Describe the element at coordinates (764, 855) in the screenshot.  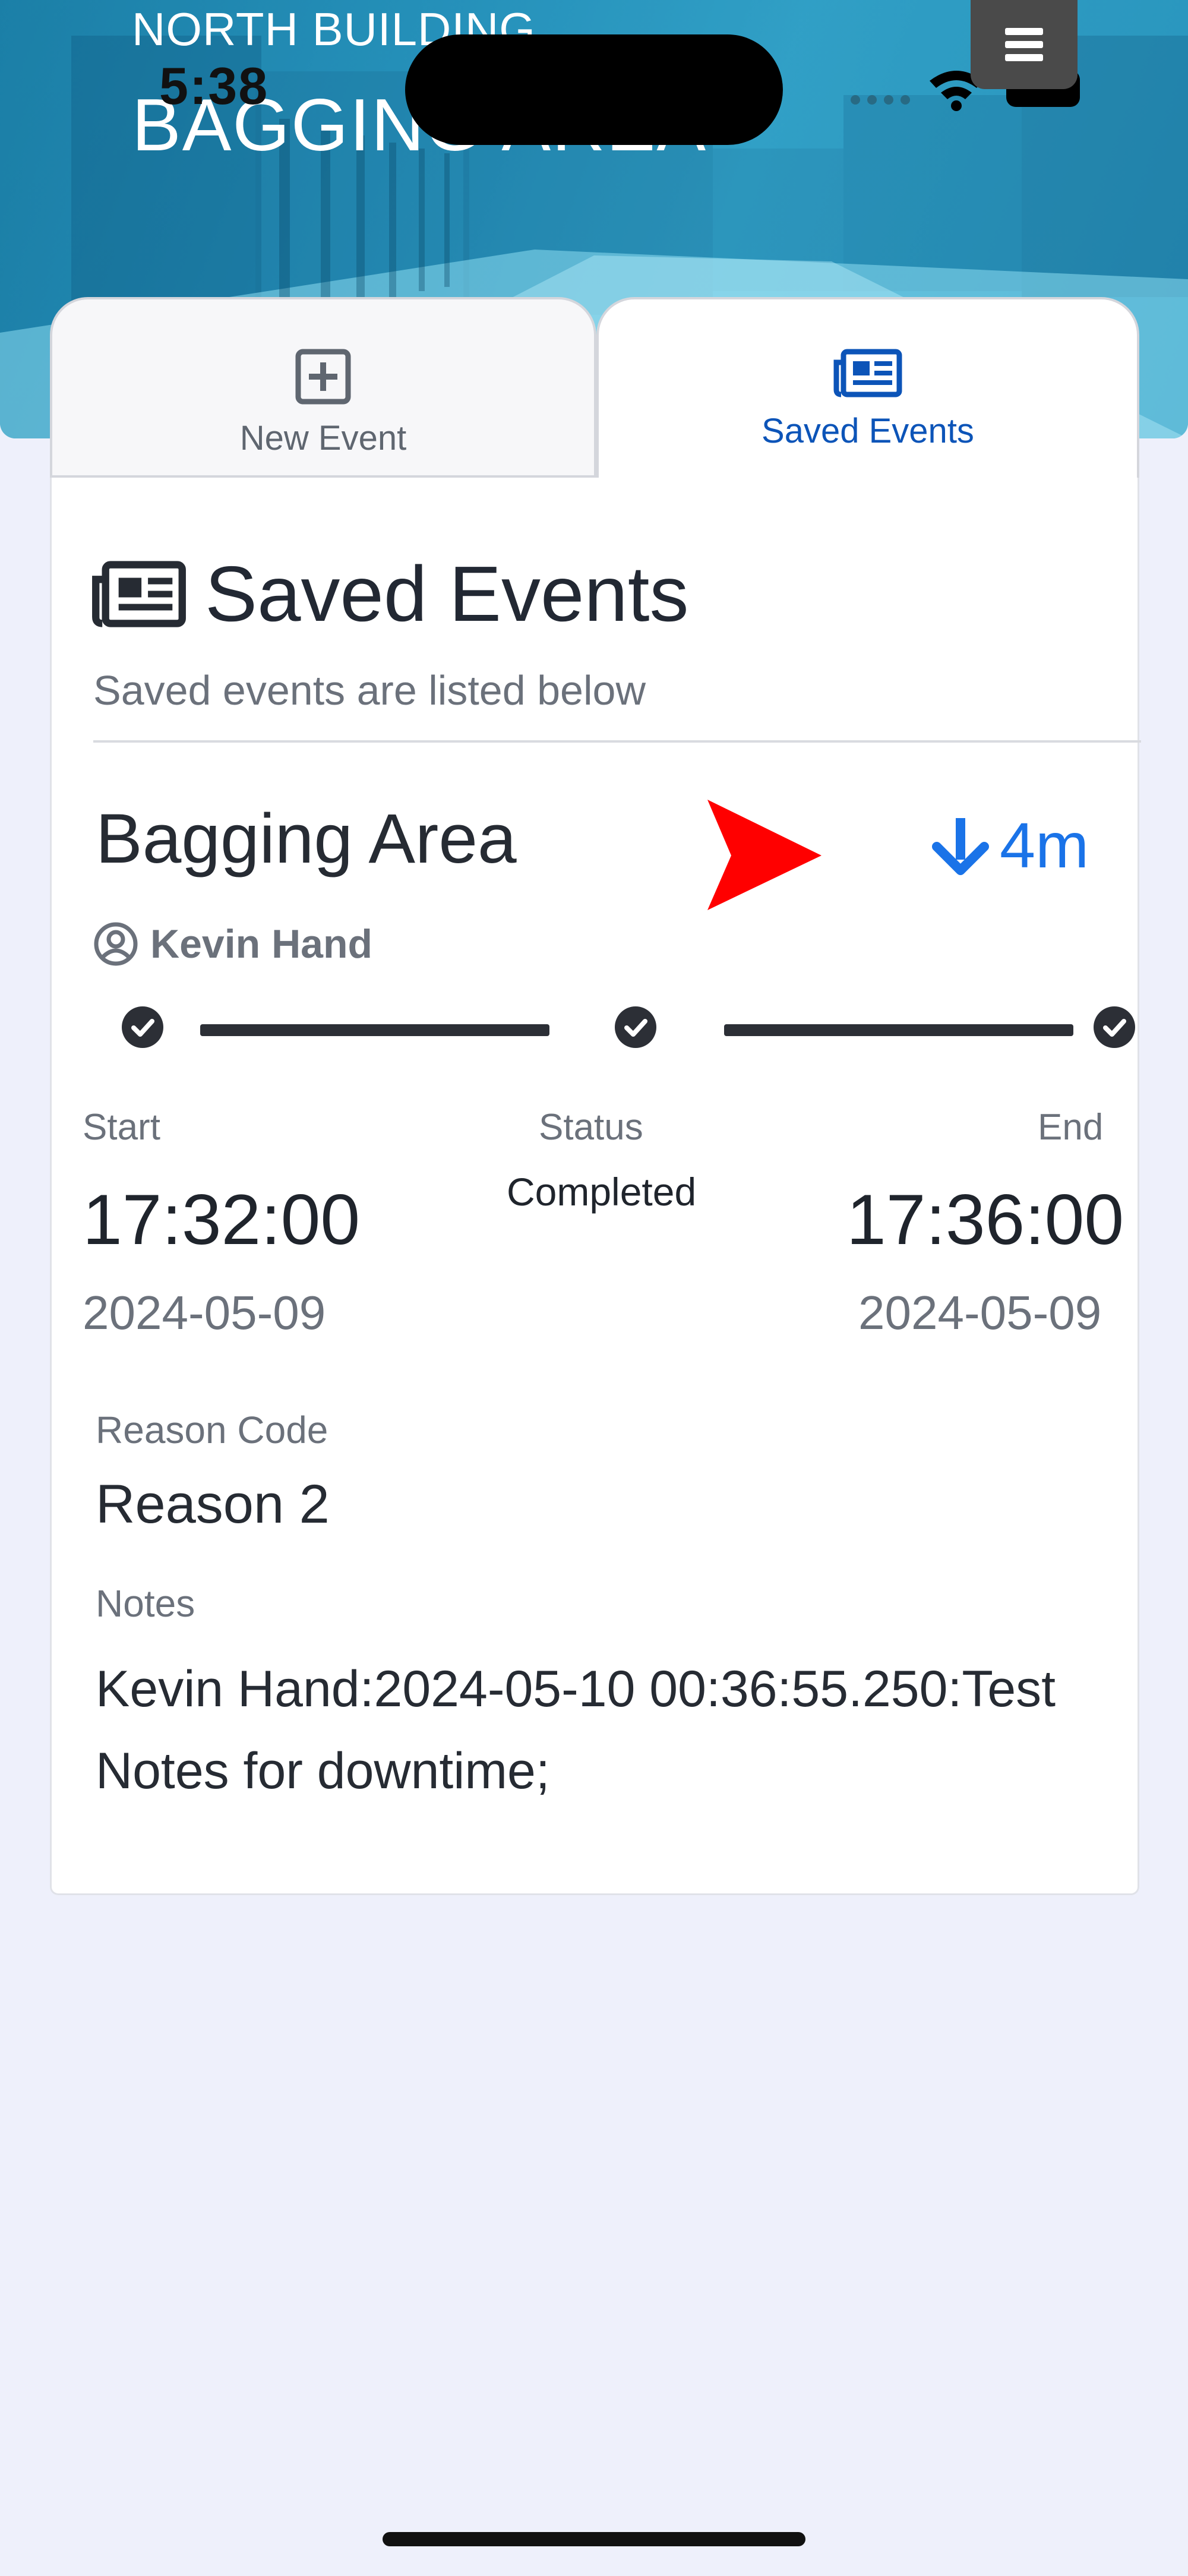
I see `pointer-arrow-icon` at that location.